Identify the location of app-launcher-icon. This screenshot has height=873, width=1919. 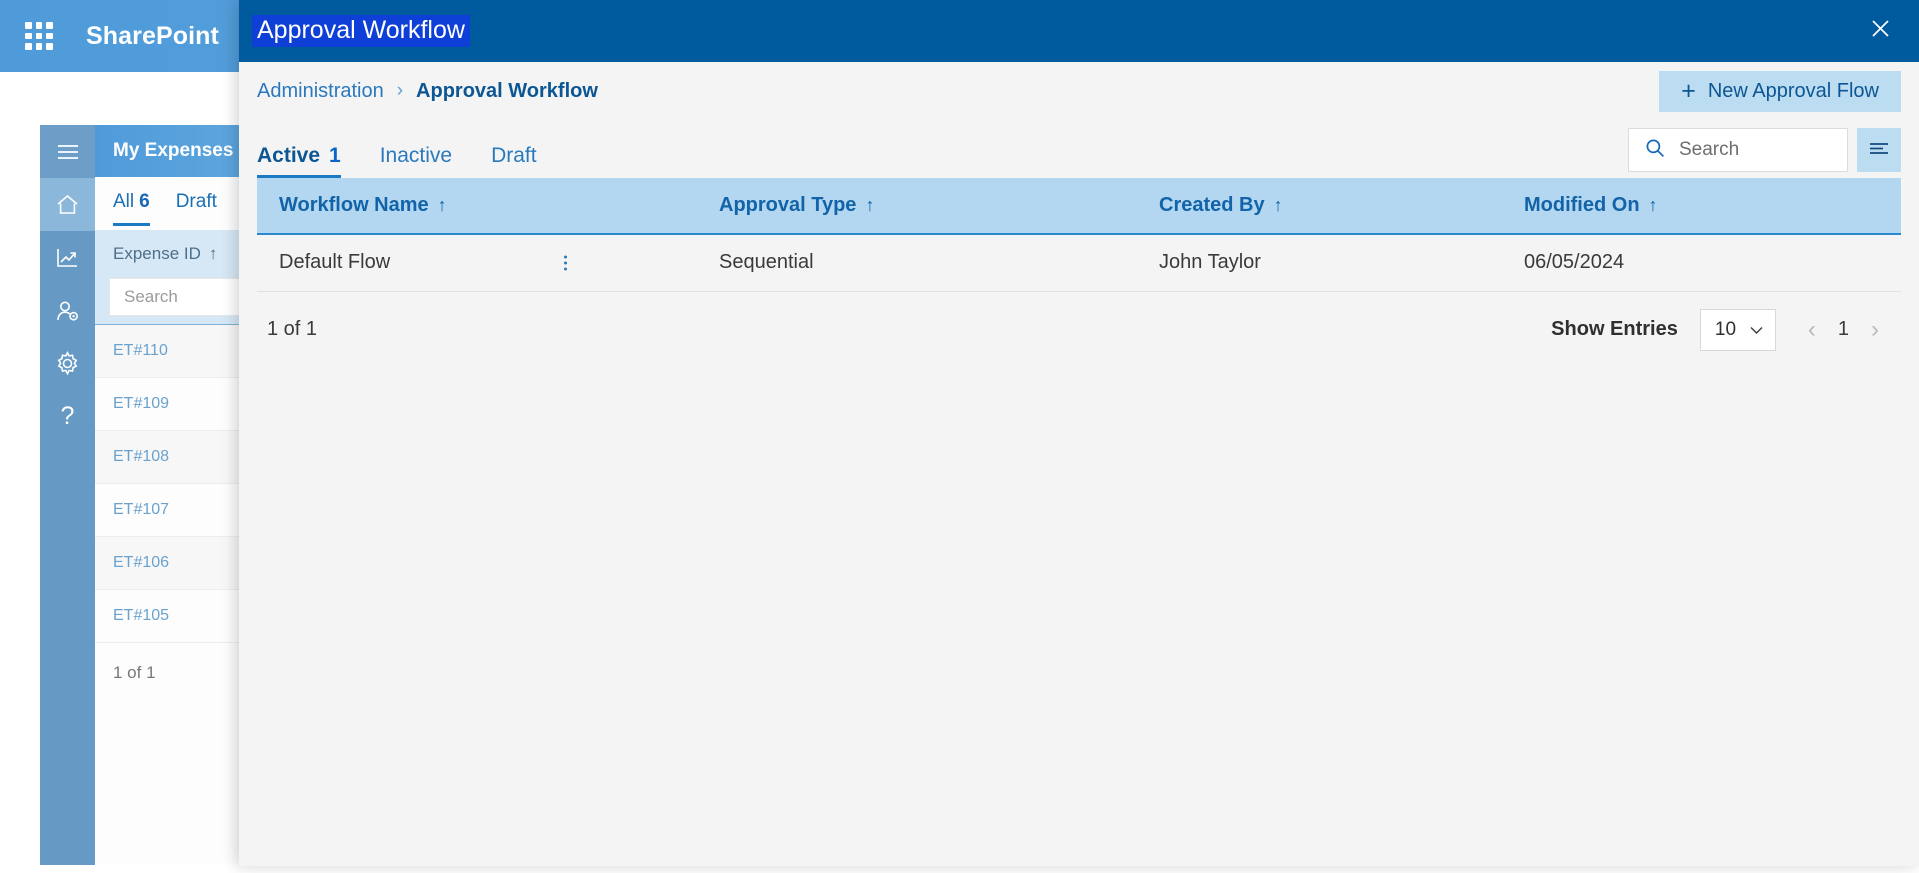
(39, 36).